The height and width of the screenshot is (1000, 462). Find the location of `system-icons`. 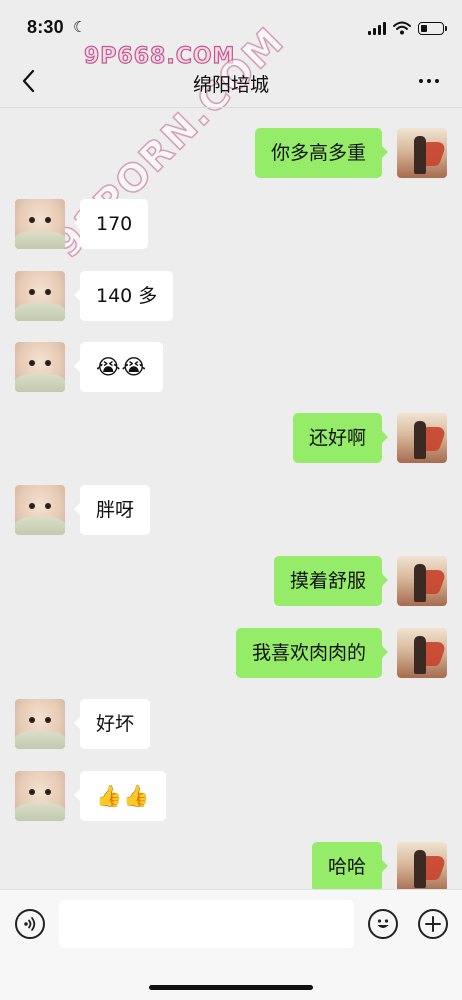

system-icons is located at coordinates (407, 28).